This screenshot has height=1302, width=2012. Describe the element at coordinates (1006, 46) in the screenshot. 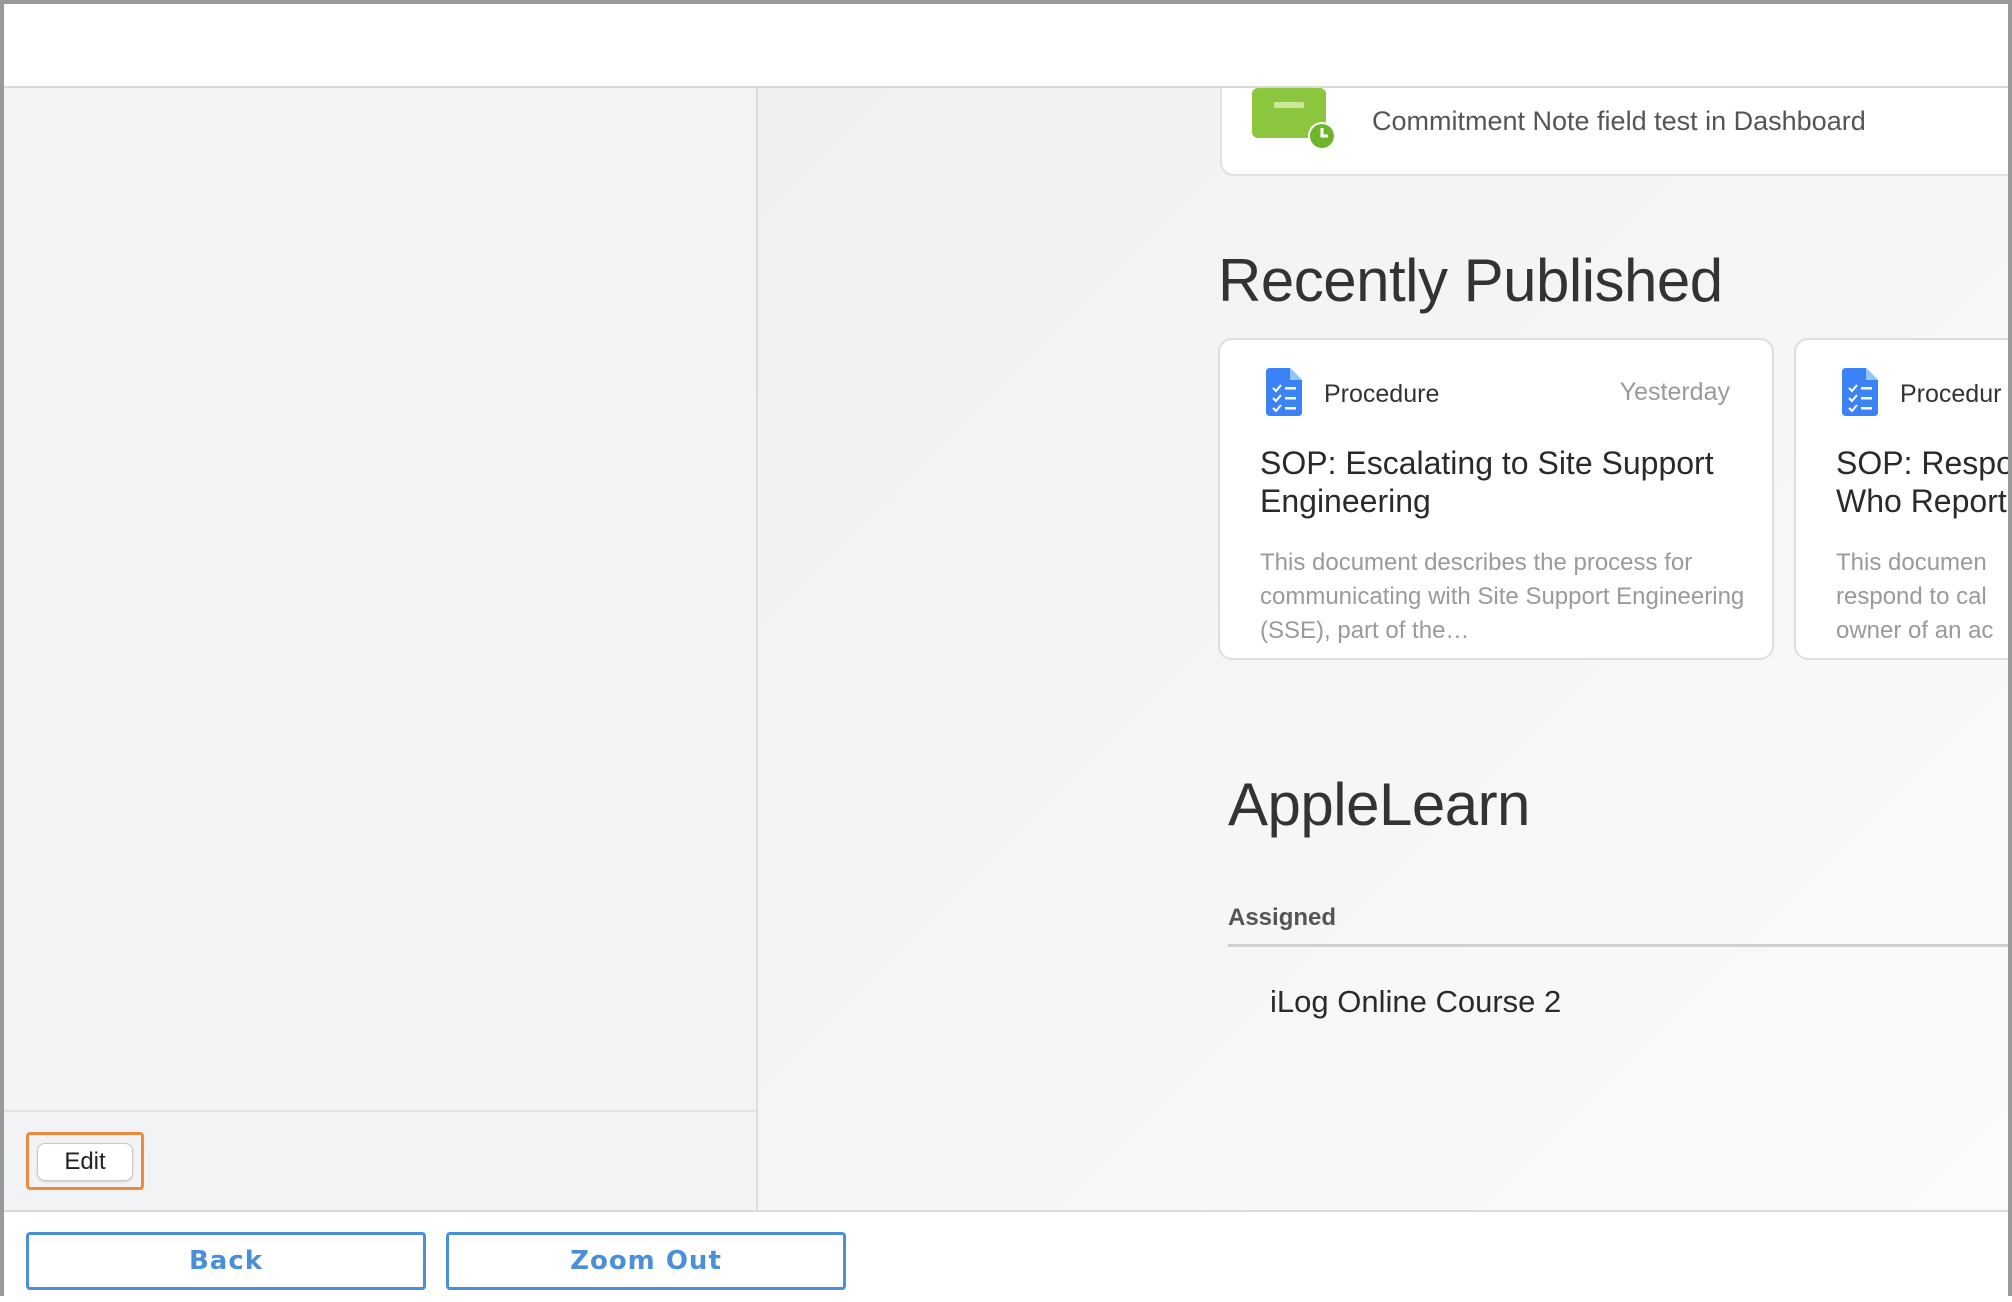

I see `title-bar` at that location.